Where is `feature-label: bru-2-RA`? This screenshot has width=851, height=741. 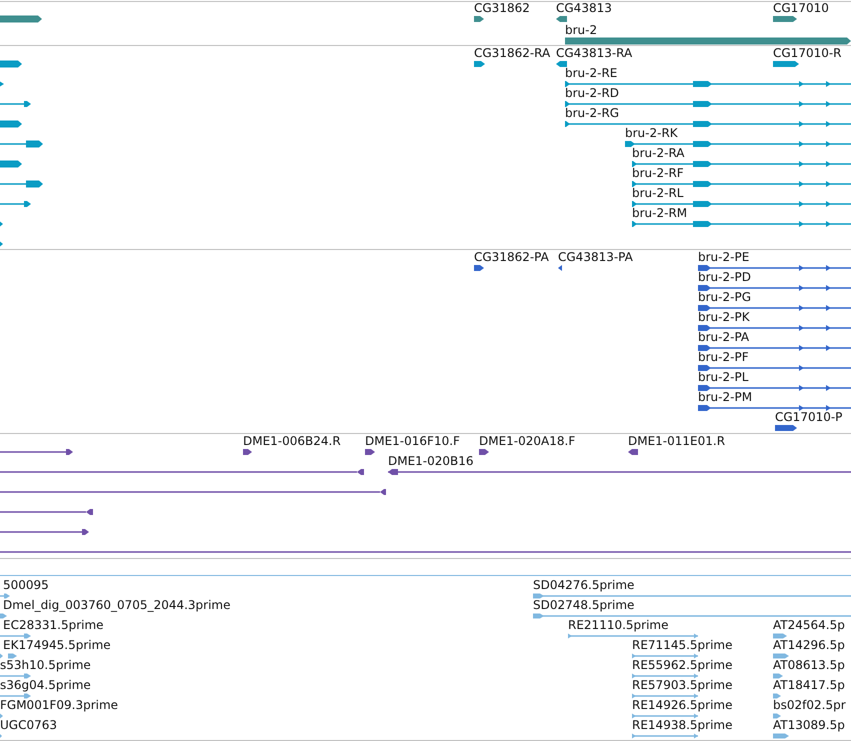
feature-label: bru-2-RA is located at coordinates (658, 153).